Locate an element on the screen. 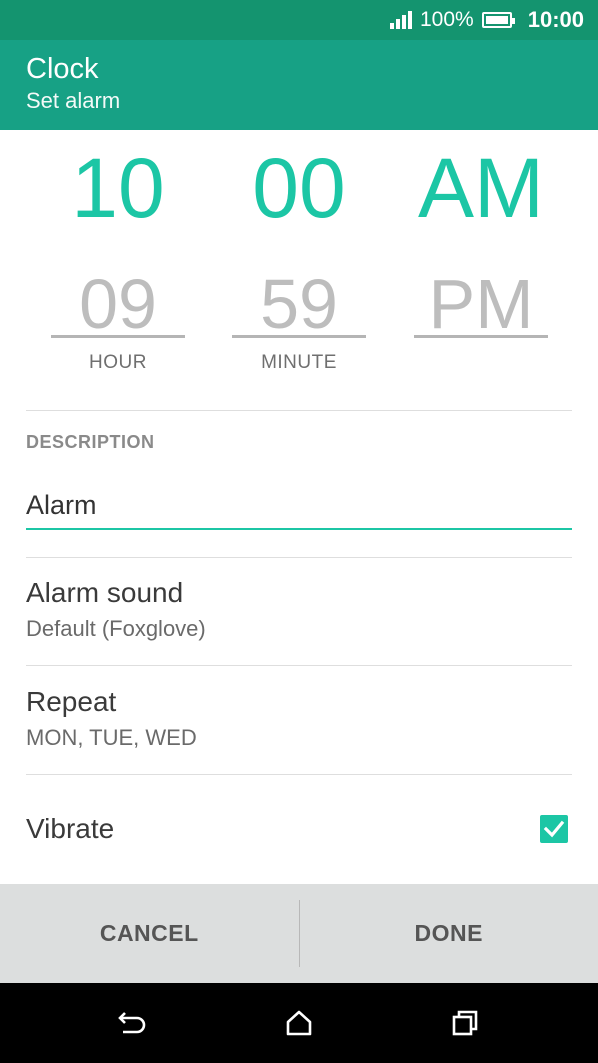  vibrate-checkbox is located at coordinates (554, 829).